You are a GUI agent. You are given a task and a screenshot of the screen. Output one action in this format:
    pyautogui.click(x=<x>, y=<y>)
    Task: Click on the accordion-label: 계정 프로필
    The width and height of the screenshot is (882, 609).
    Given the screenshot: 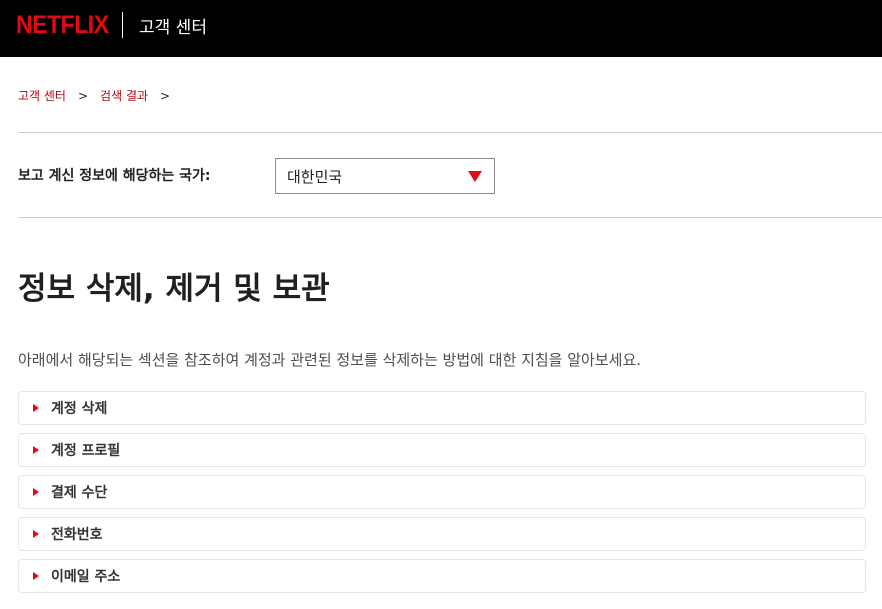 What is the action you would take?
    pyautogui.click(x=86, y=451)
    